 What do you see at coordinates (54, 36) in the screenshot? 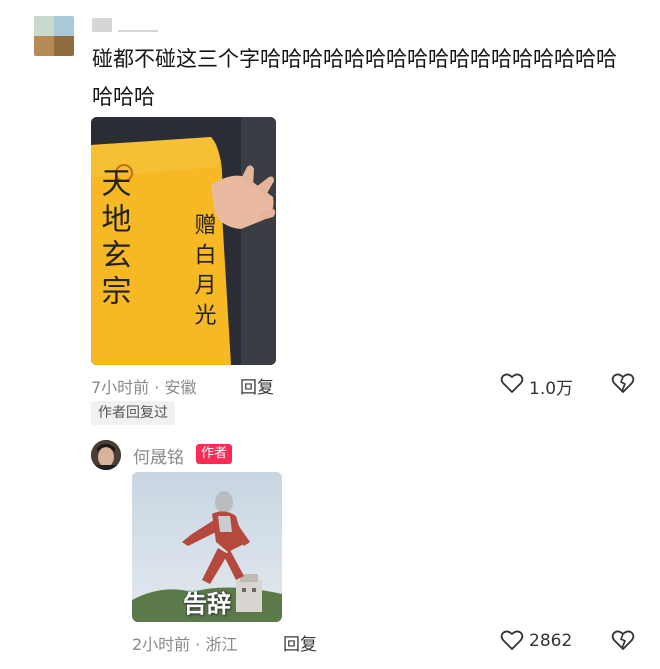
I see `commenter-avatar-blurred` at bounding box center [54, 36].